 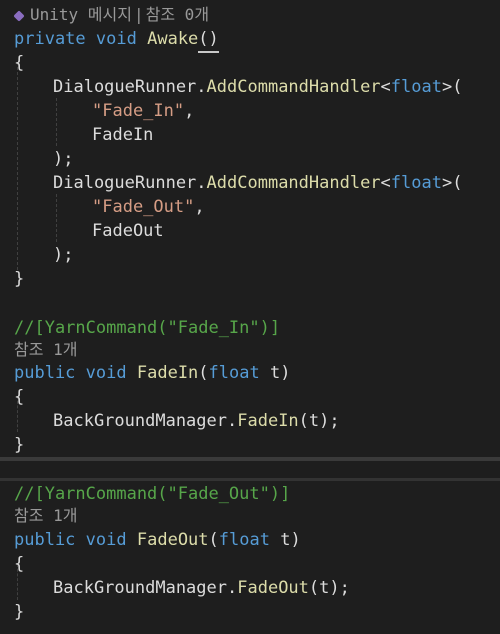 What do you see at coordinates (63, 159) in the screenshot?
I see `close-paren-line-1: );` at bounding box center [63, 159].